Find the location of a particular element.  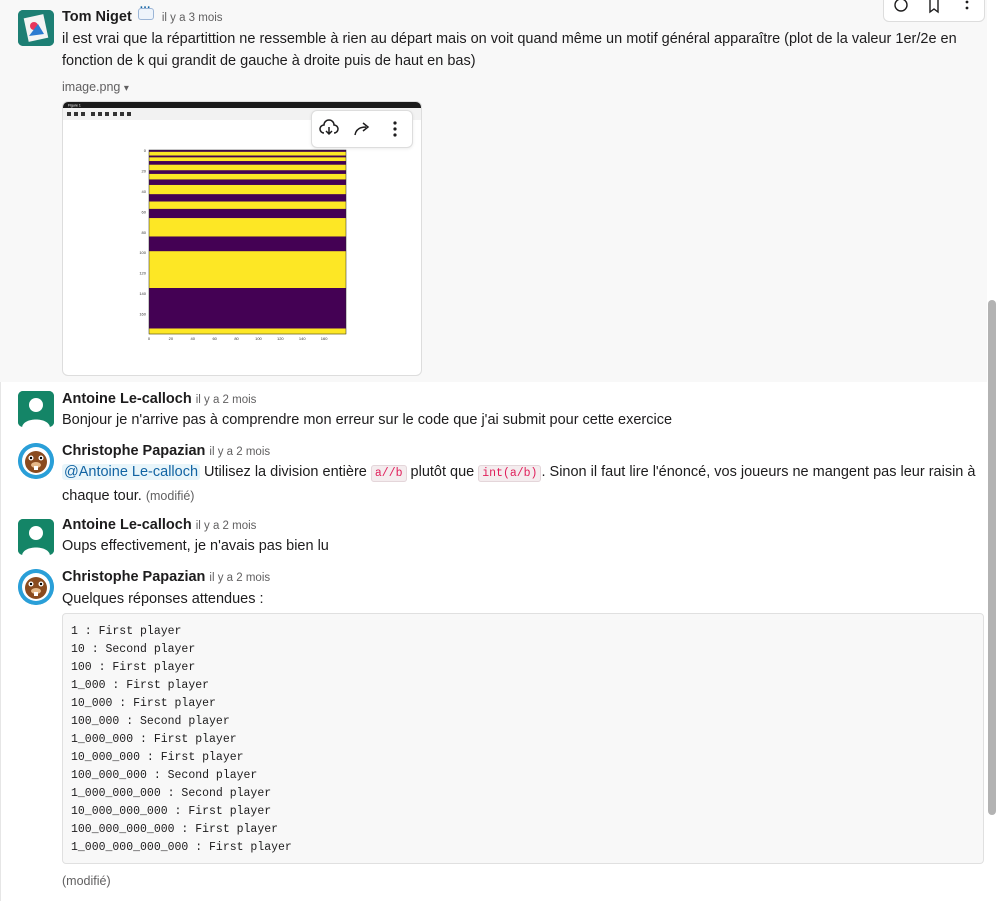

chevron-down-icon: ▾ is located at coordinates (126, 88).